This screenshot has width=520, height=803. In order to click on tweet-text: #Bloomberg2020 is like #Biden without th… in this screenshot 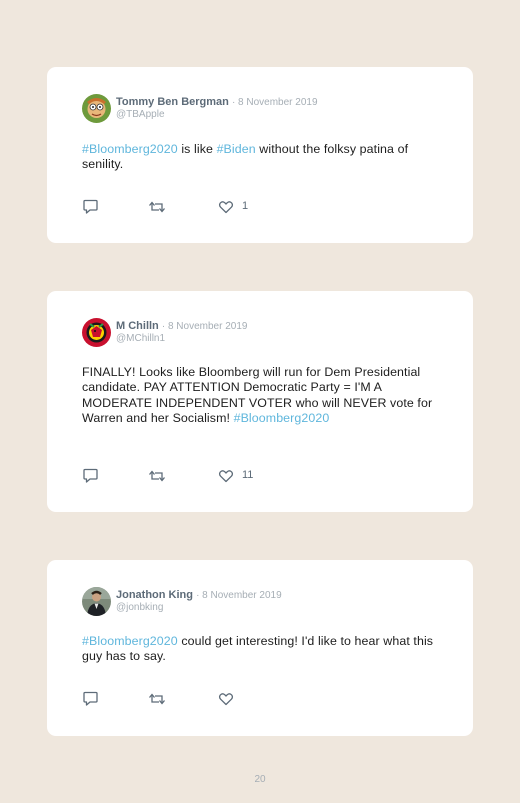, I will do `click(261, 157)`.